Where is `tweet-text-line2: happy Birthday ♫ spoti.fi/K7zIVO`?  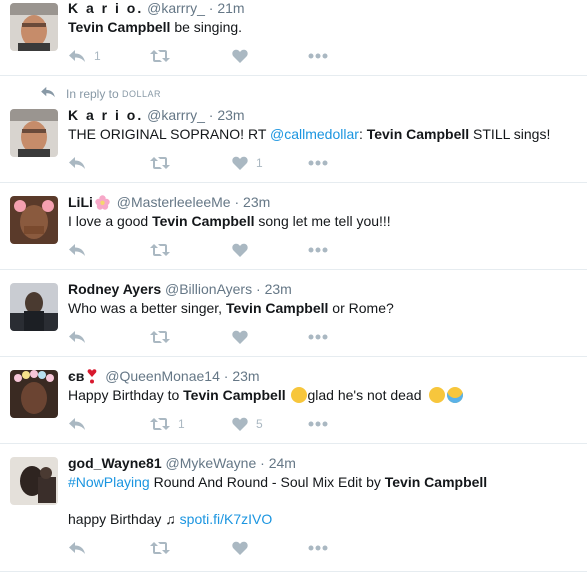
tweet-text-line2: happy Birthday ♫ spoti.fi/K7zIVO is located at coordinates (320, 519).